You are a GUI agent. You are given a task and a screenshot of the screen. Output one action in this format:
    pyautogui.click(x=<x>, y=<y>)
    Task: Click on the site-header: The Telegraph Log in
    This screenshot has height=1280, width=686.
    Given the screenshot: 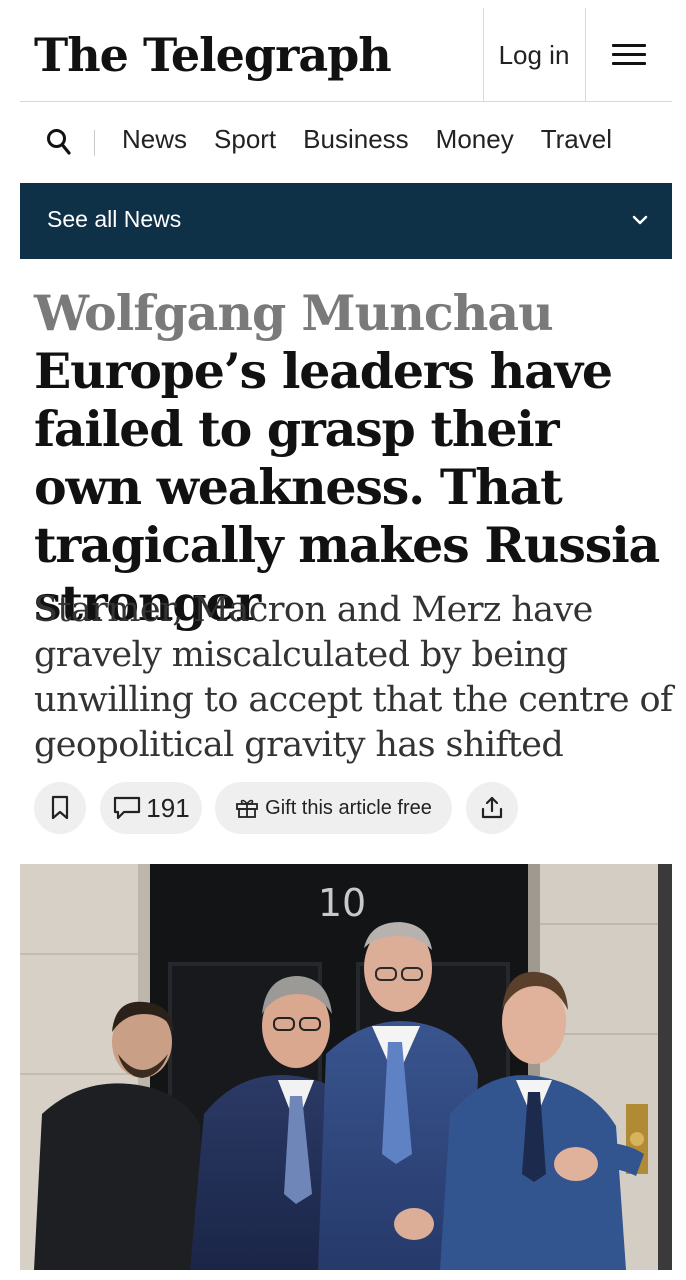 What is the action you would take?
    pyautogui.click(x=346, y=55)
    